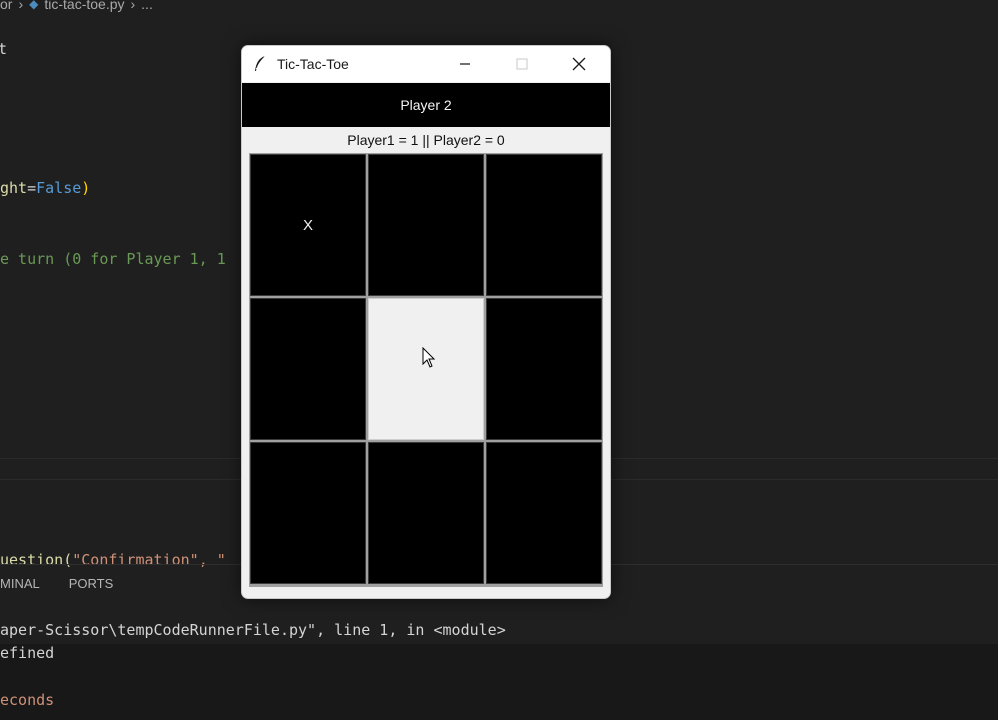 The image size is (998, 720). I want to click on tk-feather-icon, so click(260, 63).